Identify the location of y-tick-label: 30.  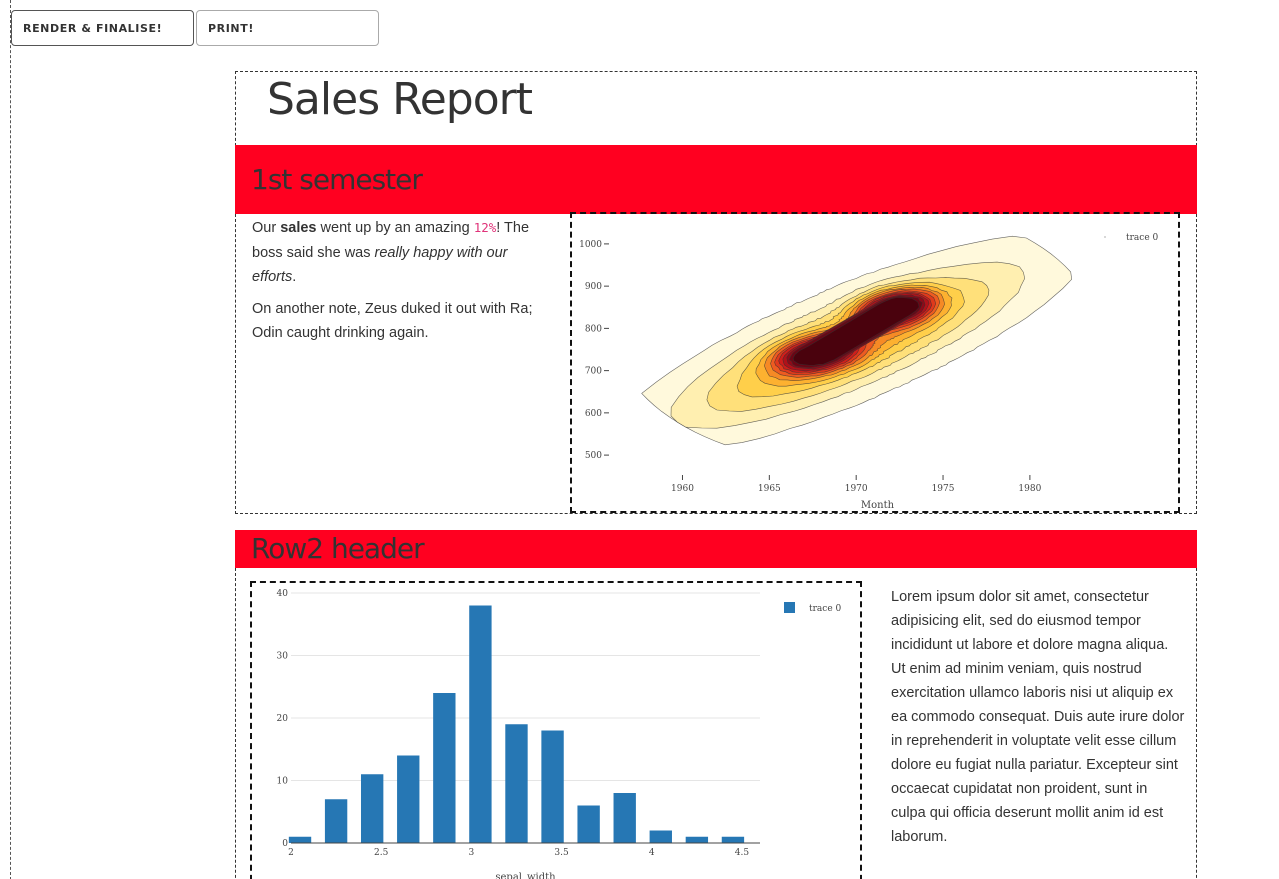
(283, 657).